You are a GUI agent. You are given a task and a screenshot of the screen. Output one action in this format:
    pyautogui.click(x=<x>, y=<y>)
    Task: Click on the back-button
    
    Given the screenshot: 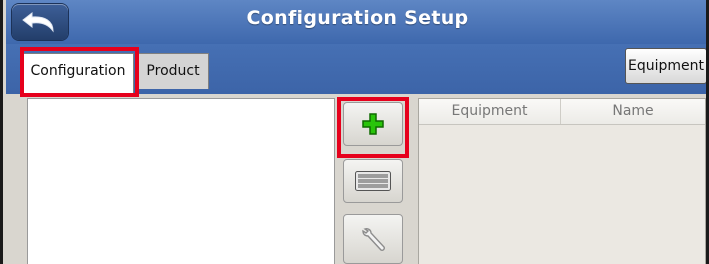 What is the action you would take?
    pyautogui.click(x=40, y=22)
    